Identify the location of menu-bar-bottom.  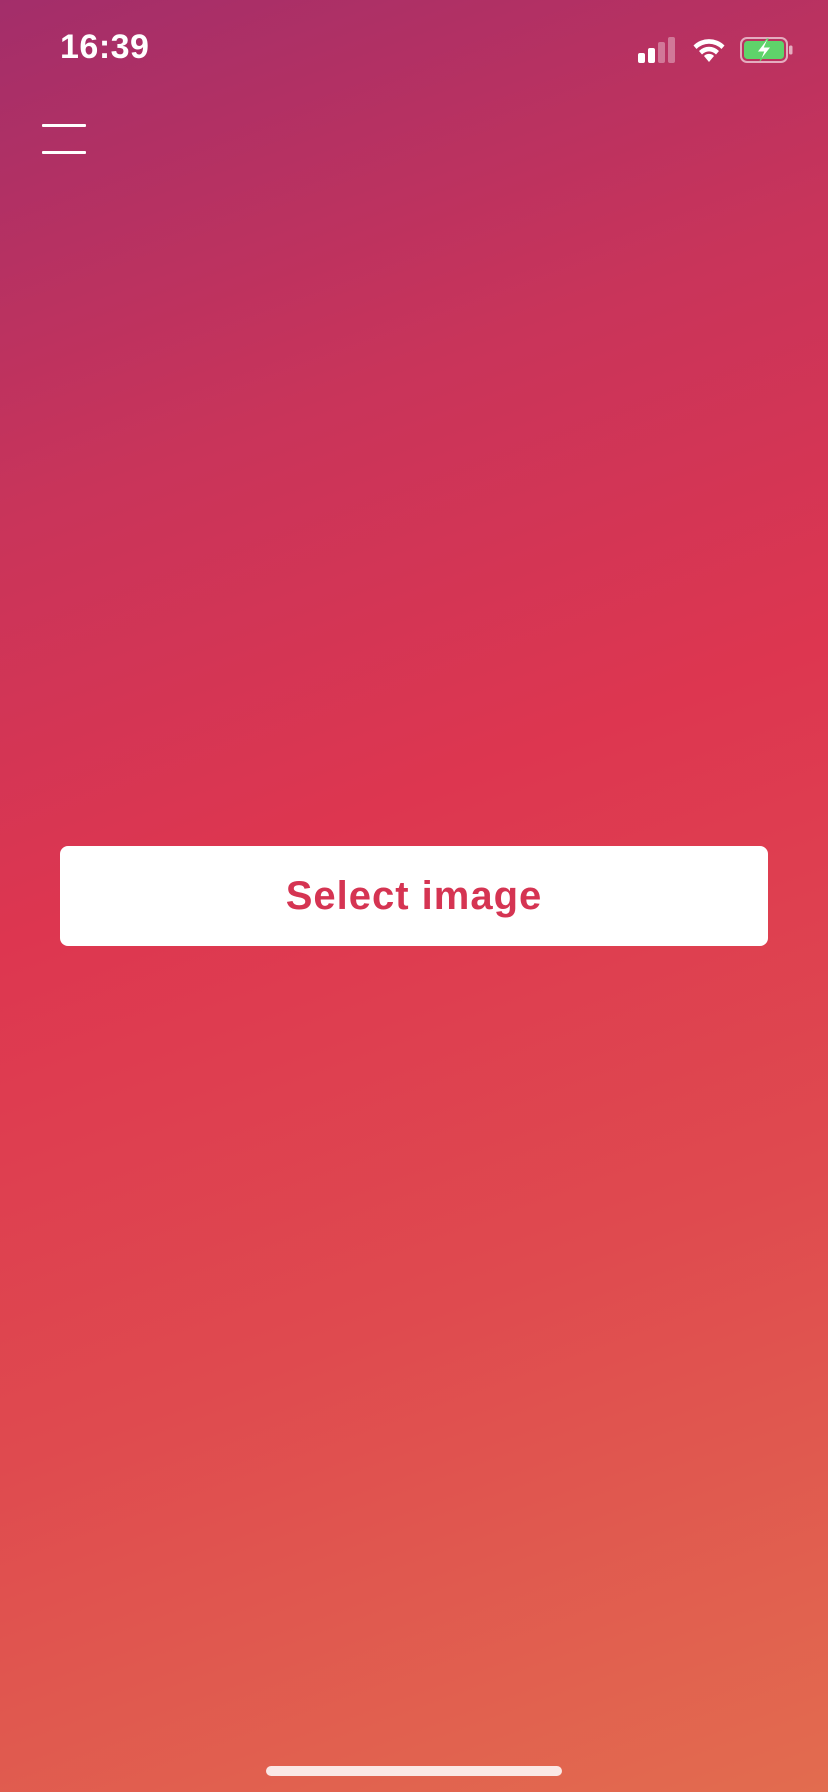
(64, 152).